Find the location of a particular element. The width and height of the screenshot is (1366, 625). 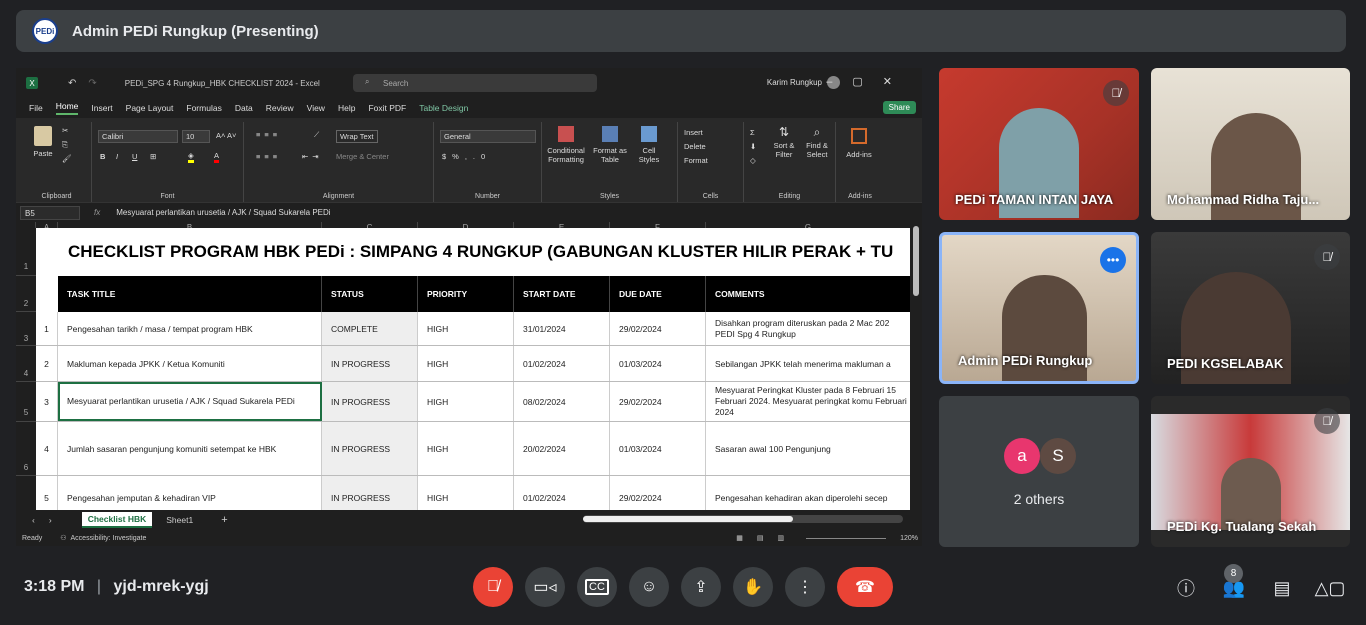

font-color-icon: A is located at coordinates (217, 157).